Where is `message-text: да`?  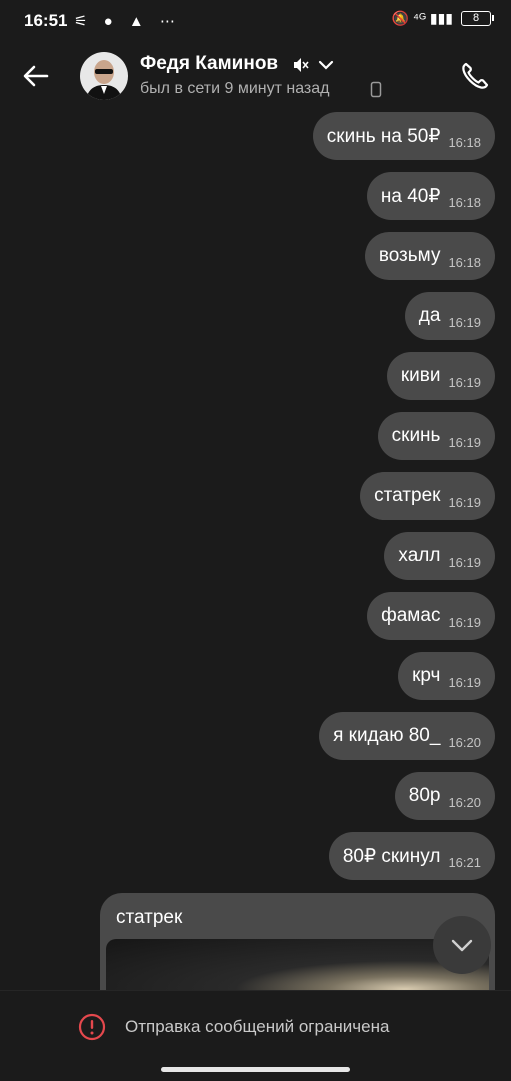
message-text: да is located at coordinates (429, 315).